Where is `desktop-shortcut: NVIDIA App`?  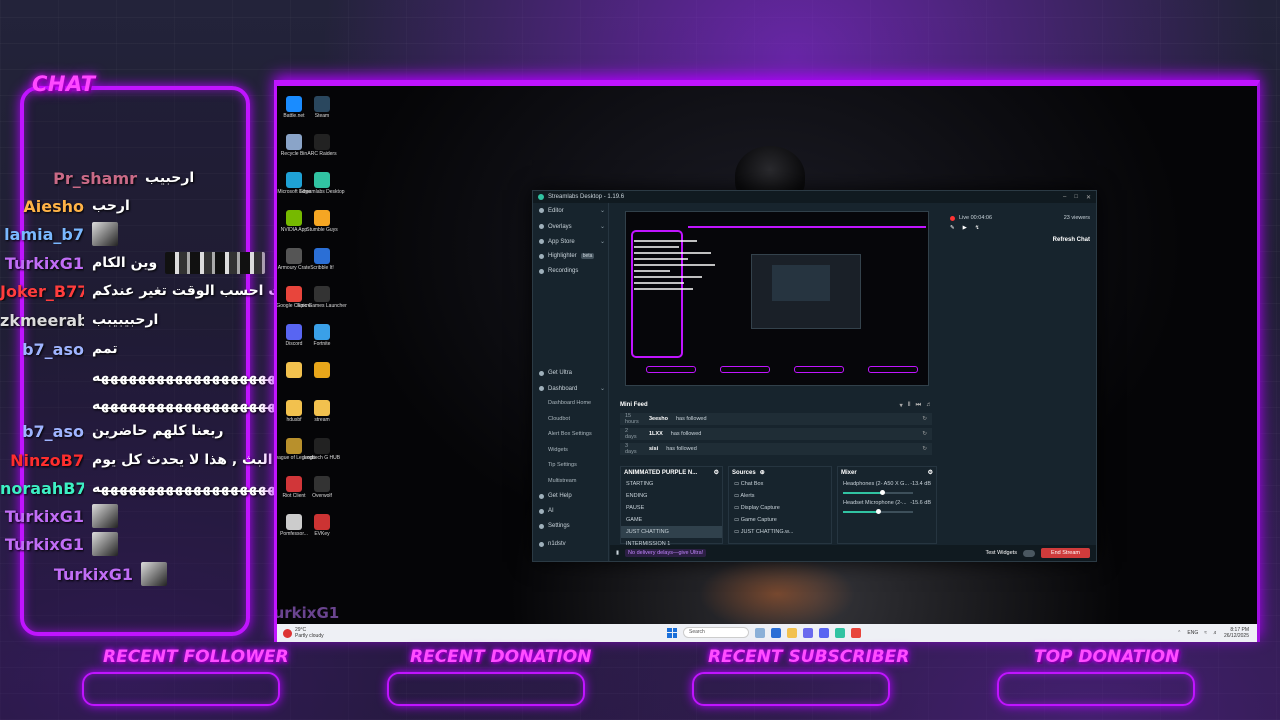 desktop-shortcut: NVIDIA App is located at coordinates (294, 221).